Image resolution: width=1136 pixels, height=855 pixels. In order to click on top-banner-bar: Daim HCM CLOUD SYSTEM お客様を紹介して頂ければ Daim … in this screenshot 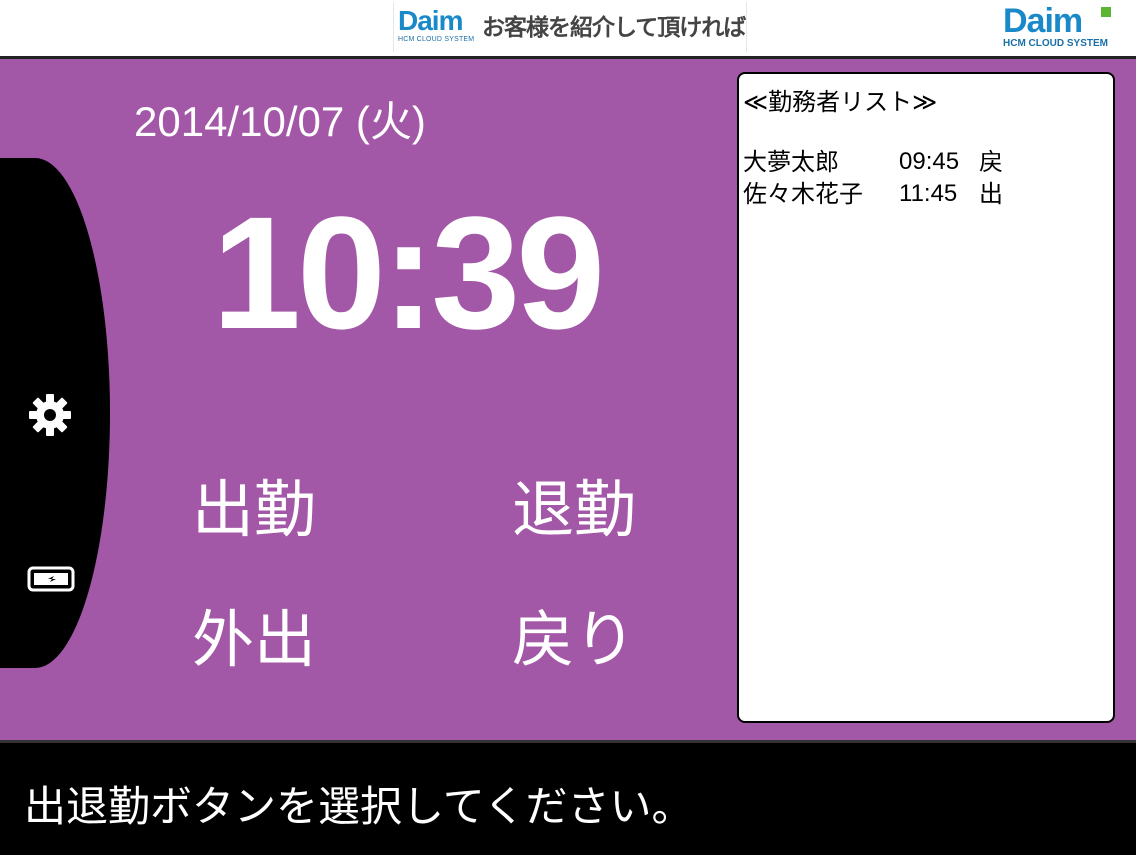, I will do `click(568, 29)`.